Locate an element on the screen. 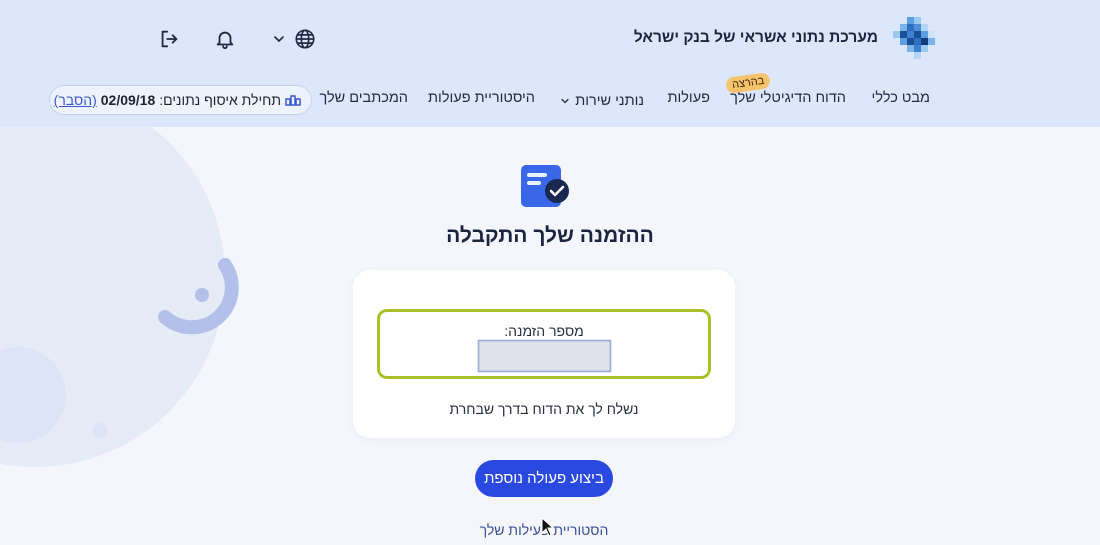 This screenshot has height=545, width=1100. order-number-label: מספר הזמנה: is located at coordinates (544, 331).